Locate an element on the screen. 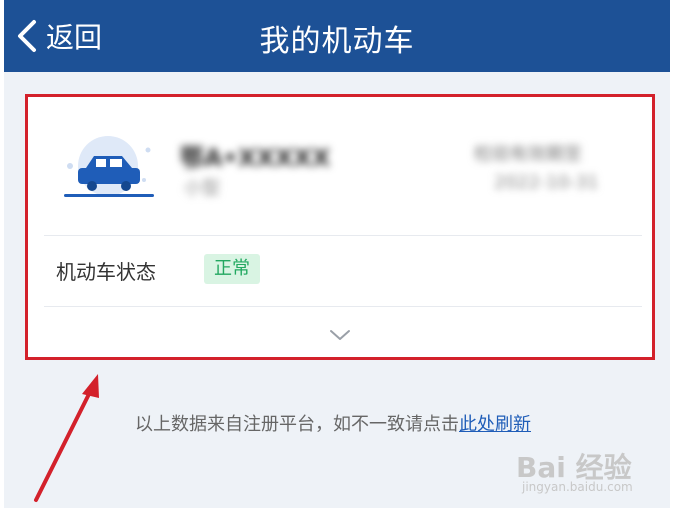  inspection-date-blurred: 2022-10-31 is located at coordinates (546, 182).